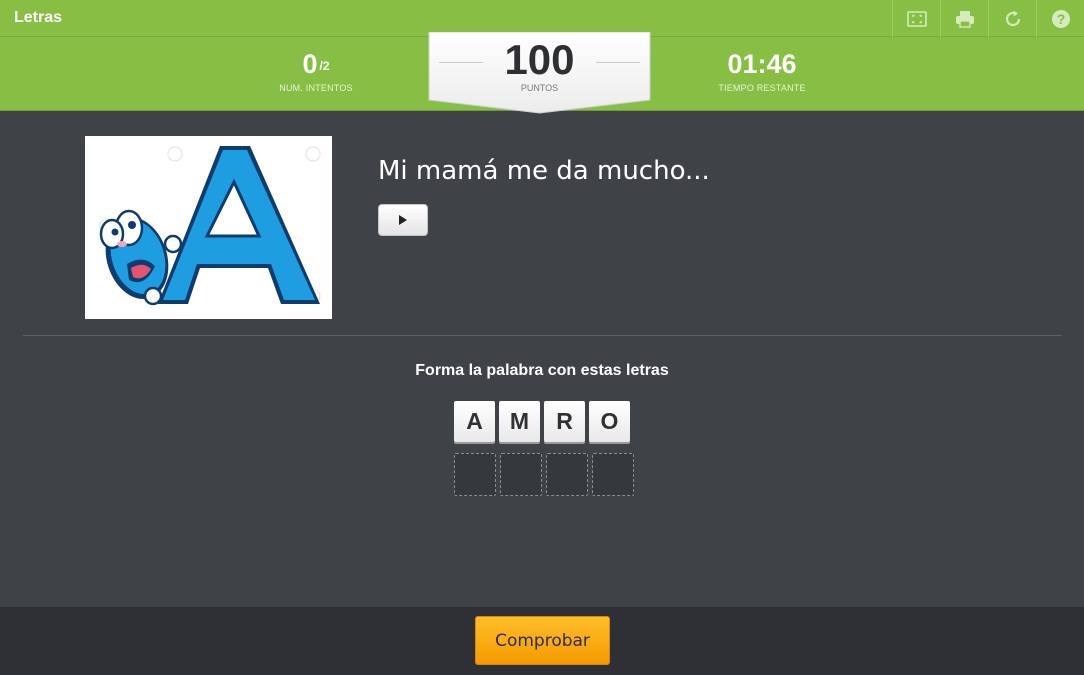 The height and width of the screenshot is (675, 1084). What do you see at coordinates (564, 421) in the screenshot?
I see `letter-tile: R` at bounding box center [564, 421].